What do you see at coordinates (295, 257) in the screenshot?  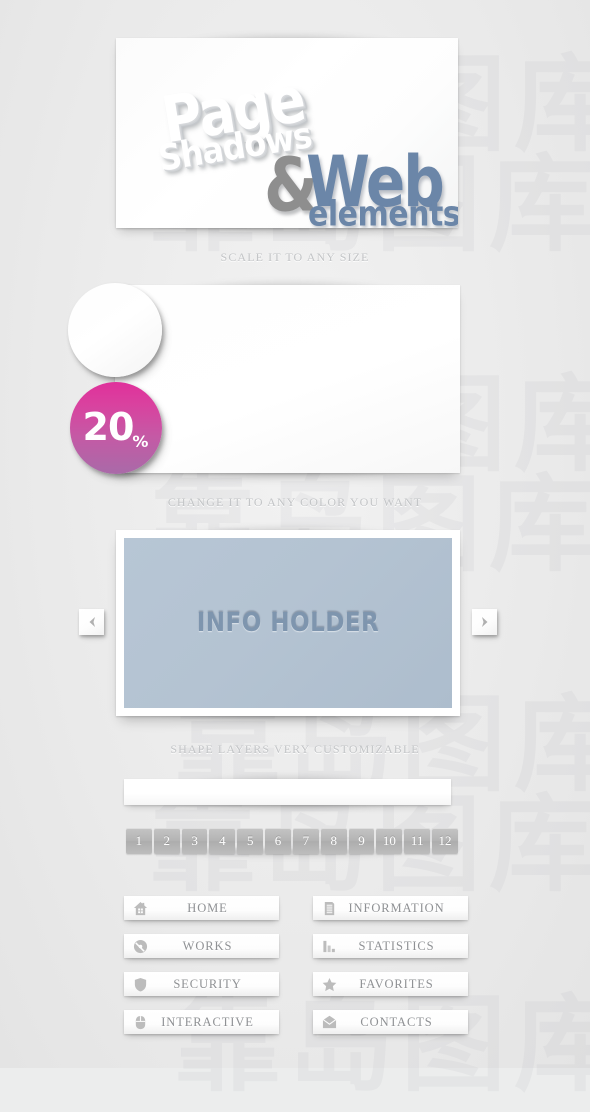 I see `caption-scale: SCALE IT TO ANY SIZE` at bounding box center [295, 257].